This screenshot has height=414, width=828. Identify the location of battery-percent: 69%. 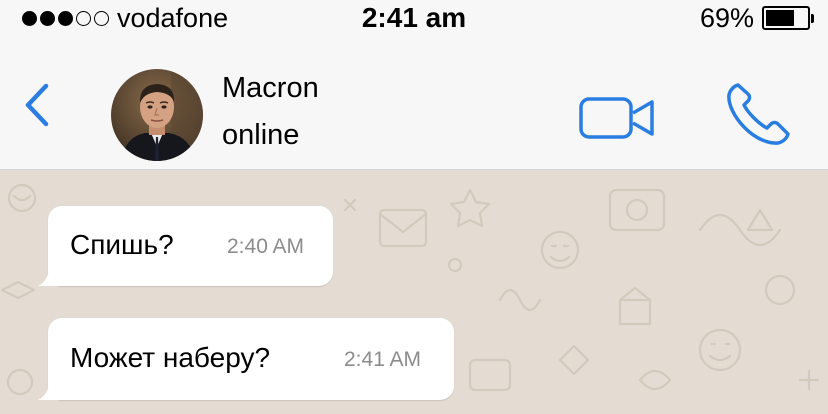
(726, 17).